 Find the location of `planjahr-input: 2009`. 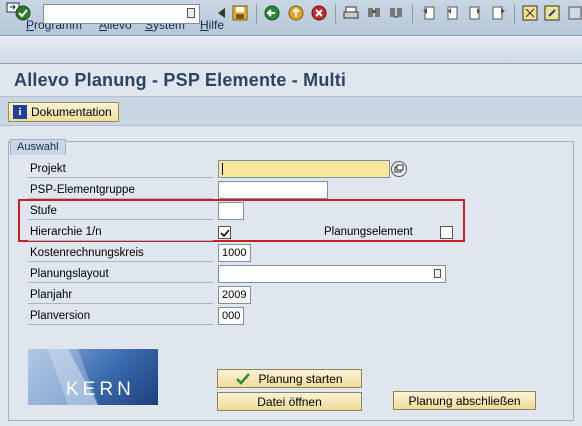

planjahr-input: 2009 is located at coordinates (234, 295).